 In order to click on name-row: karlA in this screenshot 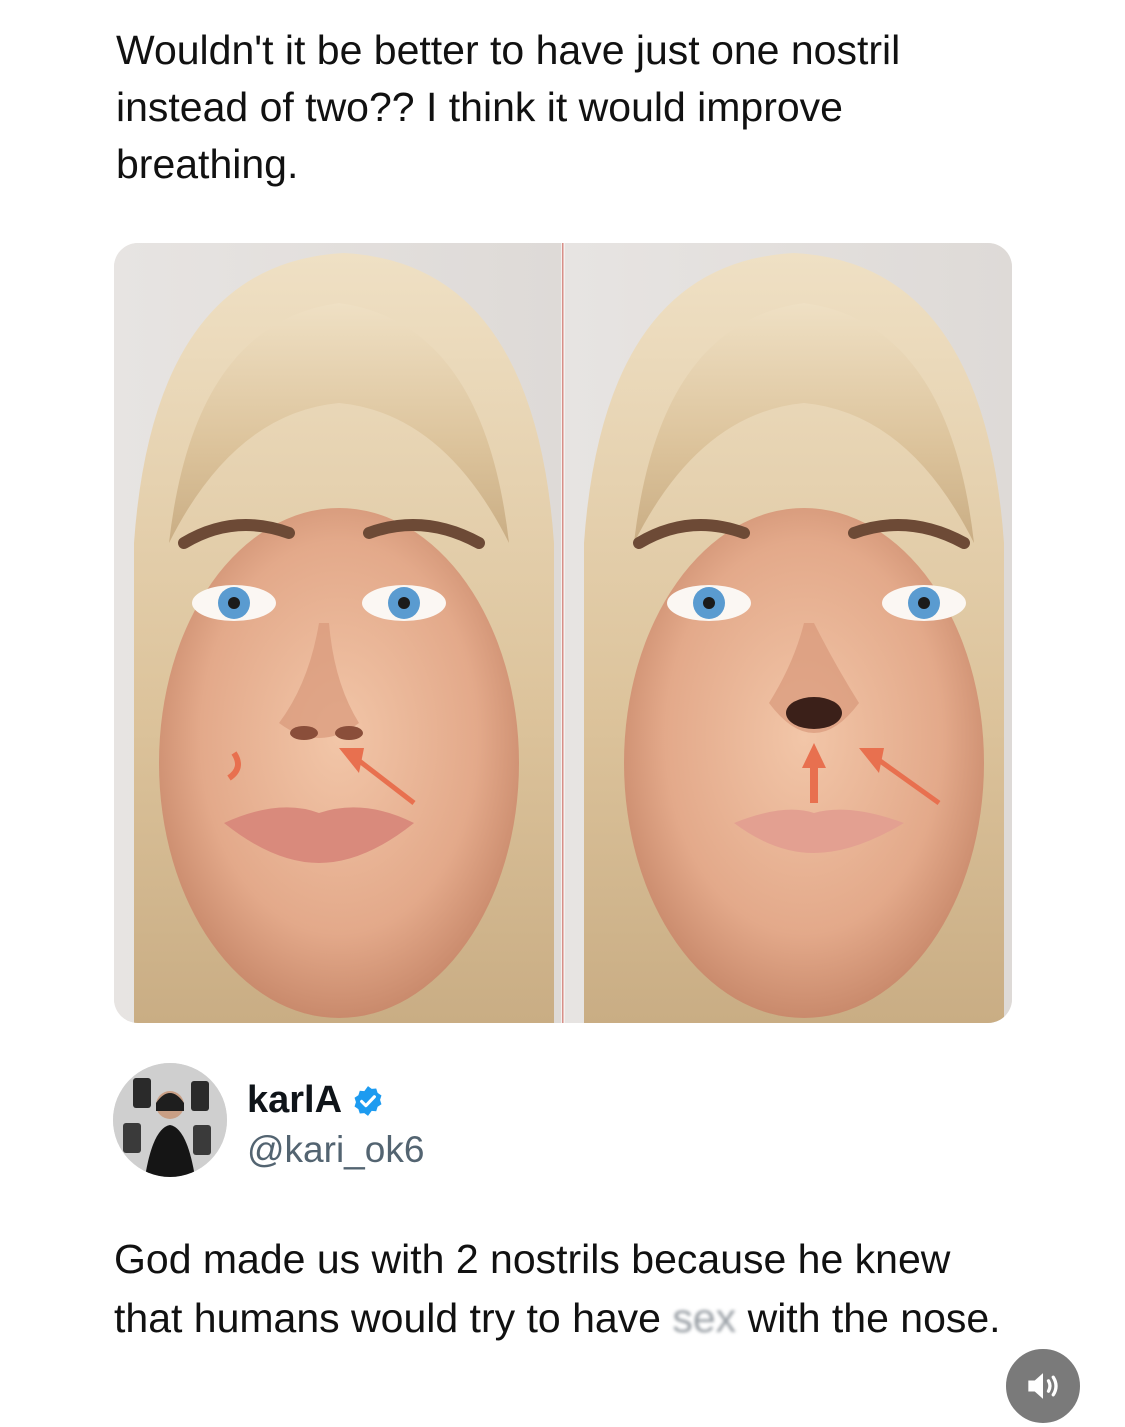, I will do `click(316, 1100)`.